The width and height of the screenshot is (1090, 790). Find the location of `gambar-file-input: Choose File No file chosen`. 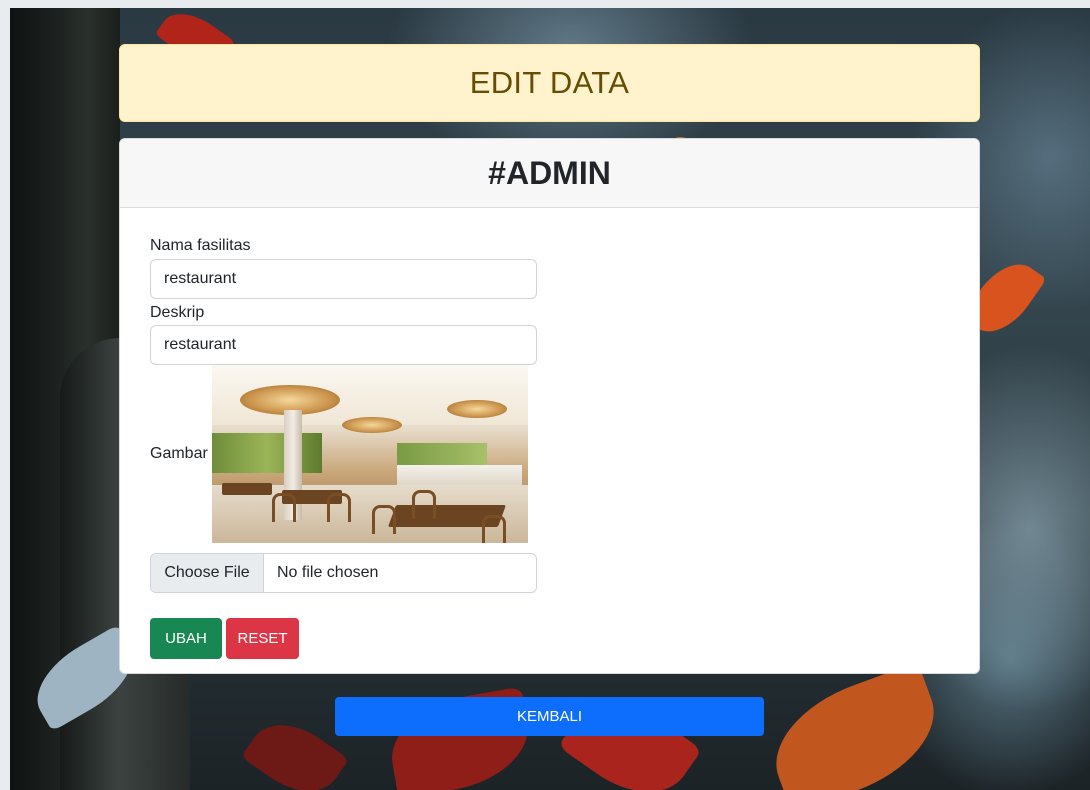

gambar-file-input: Choose File No file chosen is located at coordinates (343, 573).